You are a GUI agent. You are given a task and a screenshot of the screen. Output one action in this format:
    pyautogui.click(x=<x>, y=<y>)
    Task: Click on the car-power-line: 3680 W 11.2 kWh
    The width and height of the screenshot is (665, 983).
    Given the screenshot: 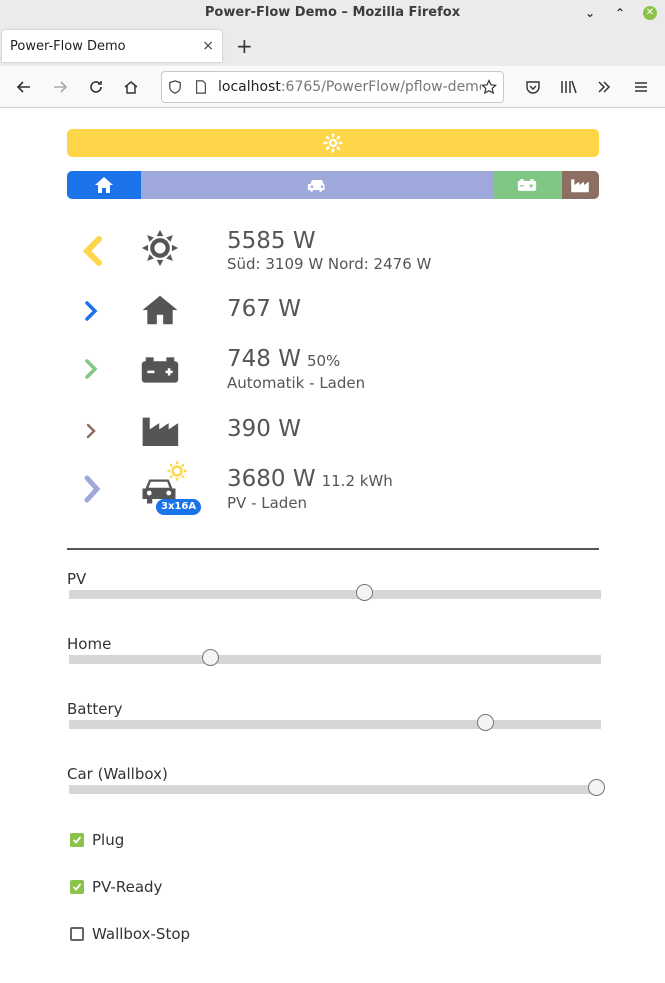 What is the action you would take?
    pyautogui.click(x=310, y=479)
    